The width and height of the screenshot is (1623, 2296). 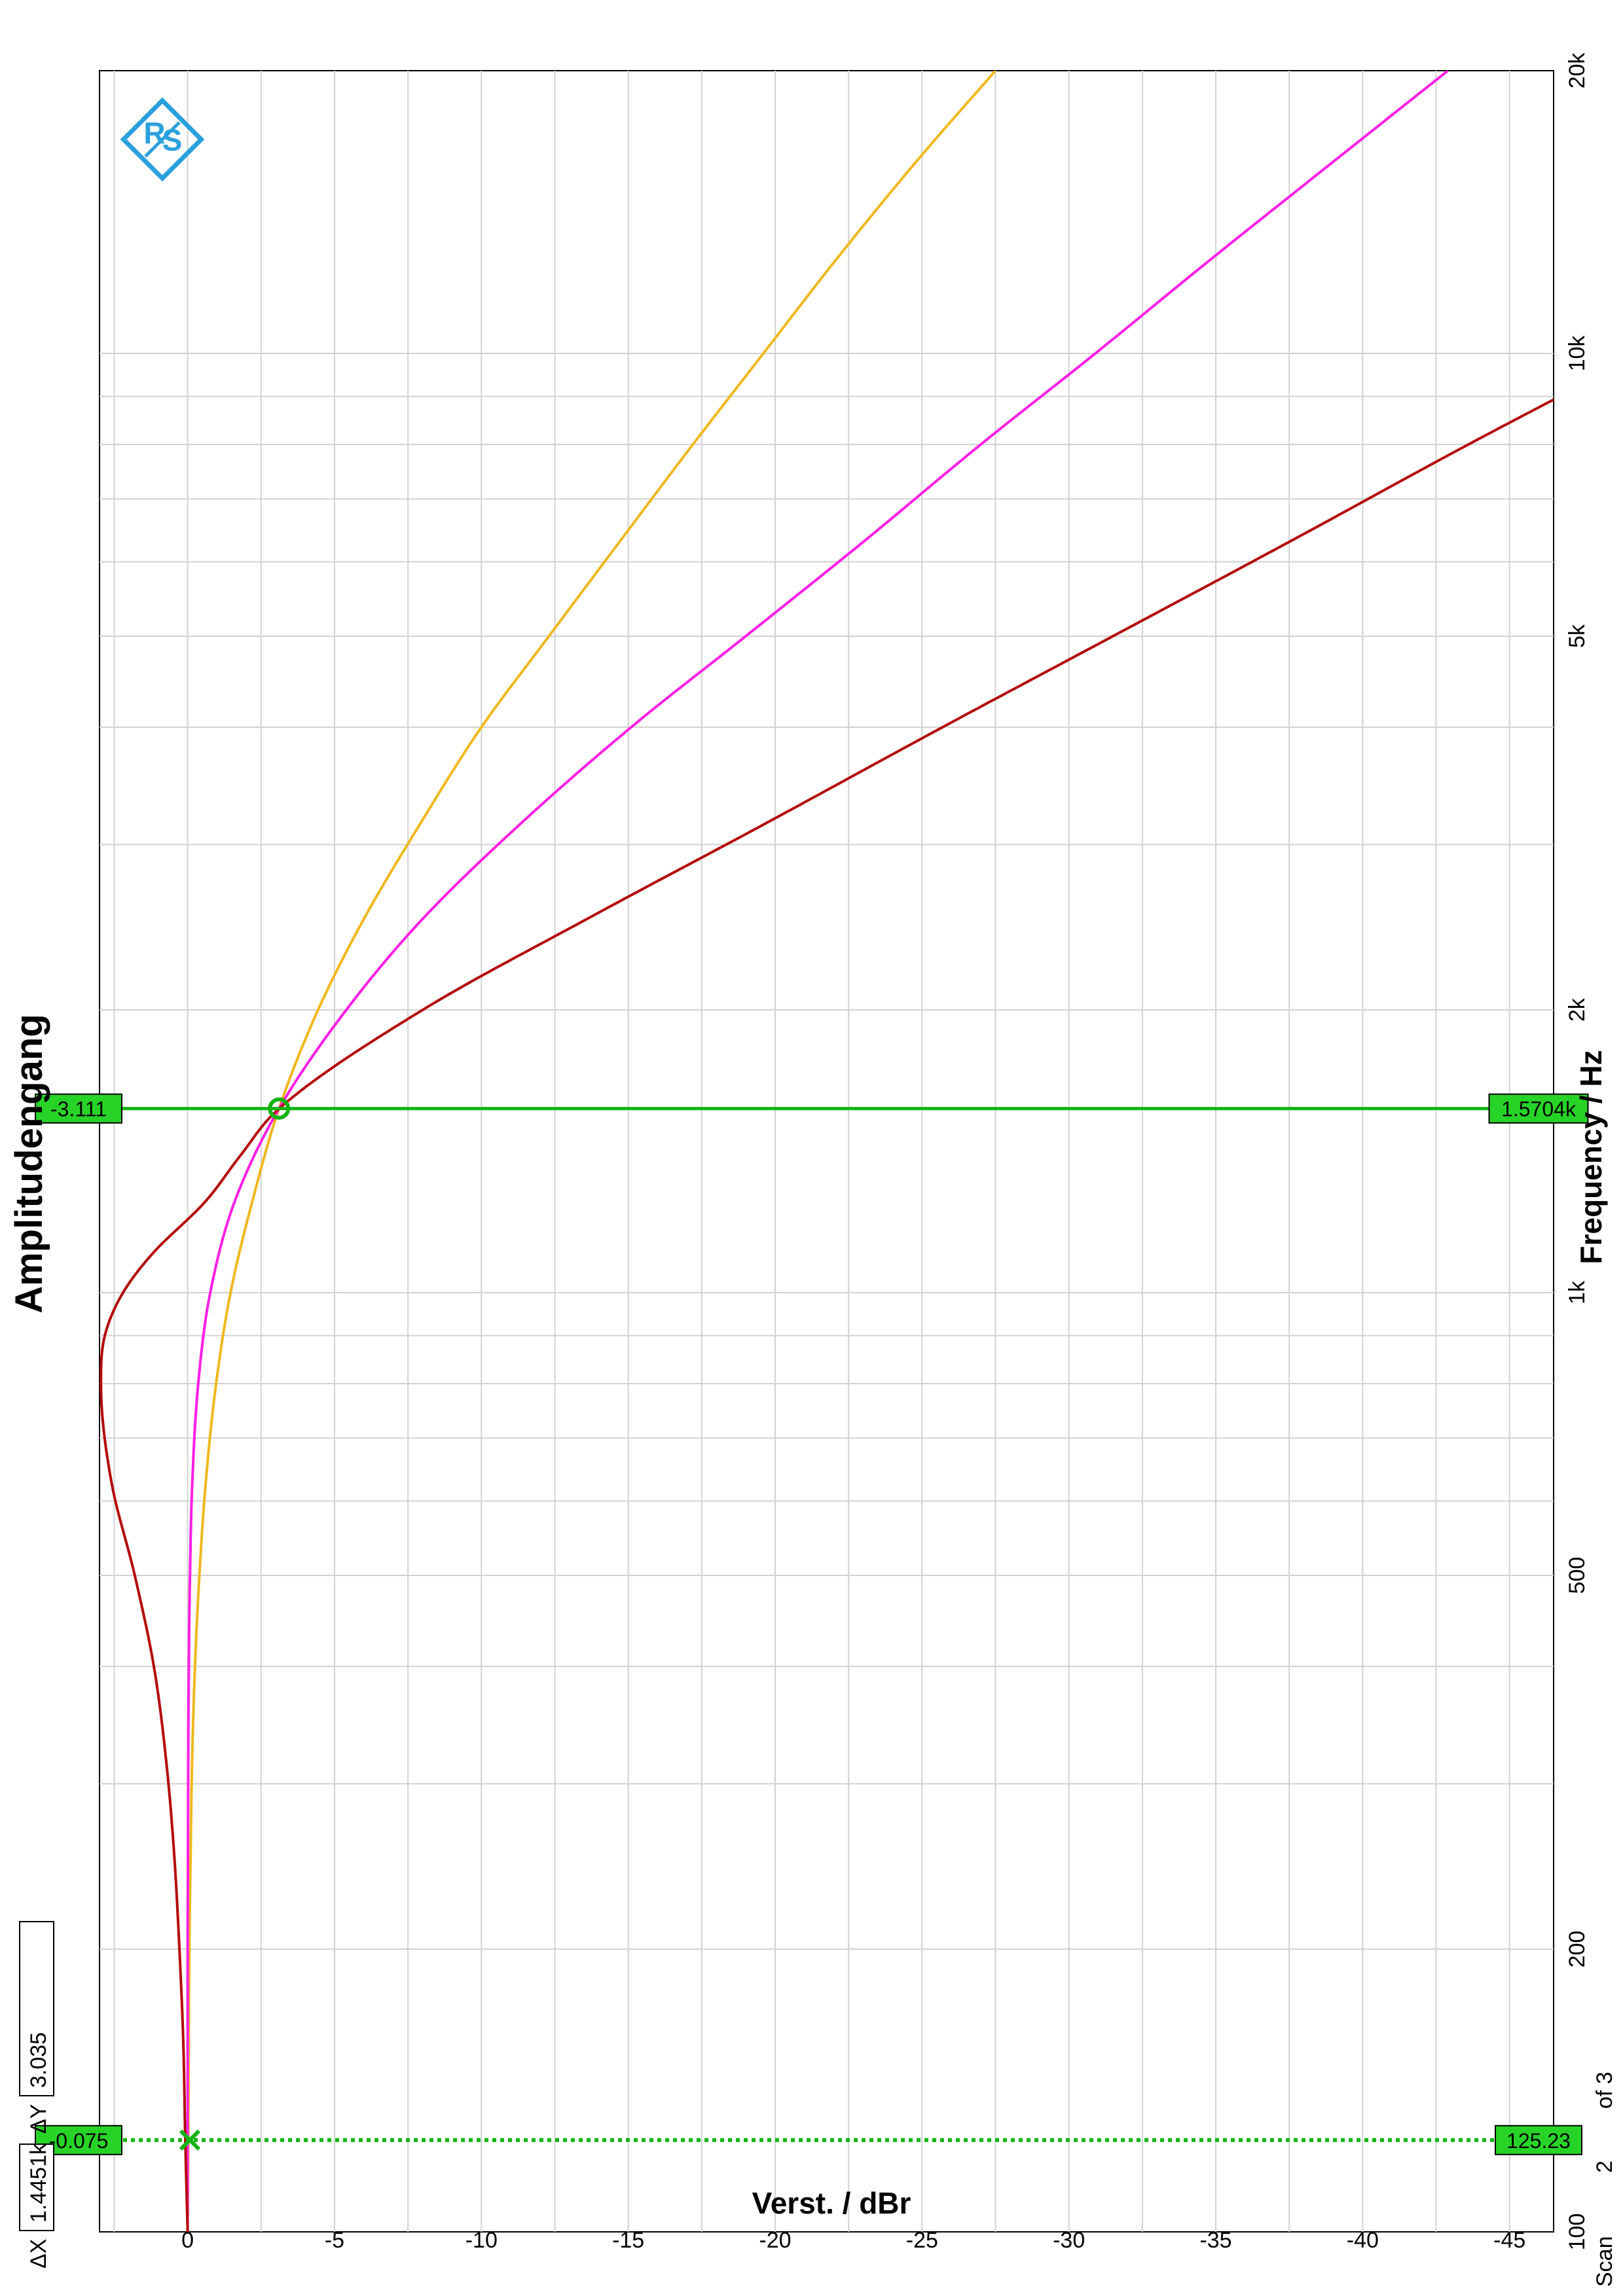 What do you see at coordinates (1215, 2240) in the screenshot?
I see `y-tick-label: -35` at bounding box center [1215, 2240].